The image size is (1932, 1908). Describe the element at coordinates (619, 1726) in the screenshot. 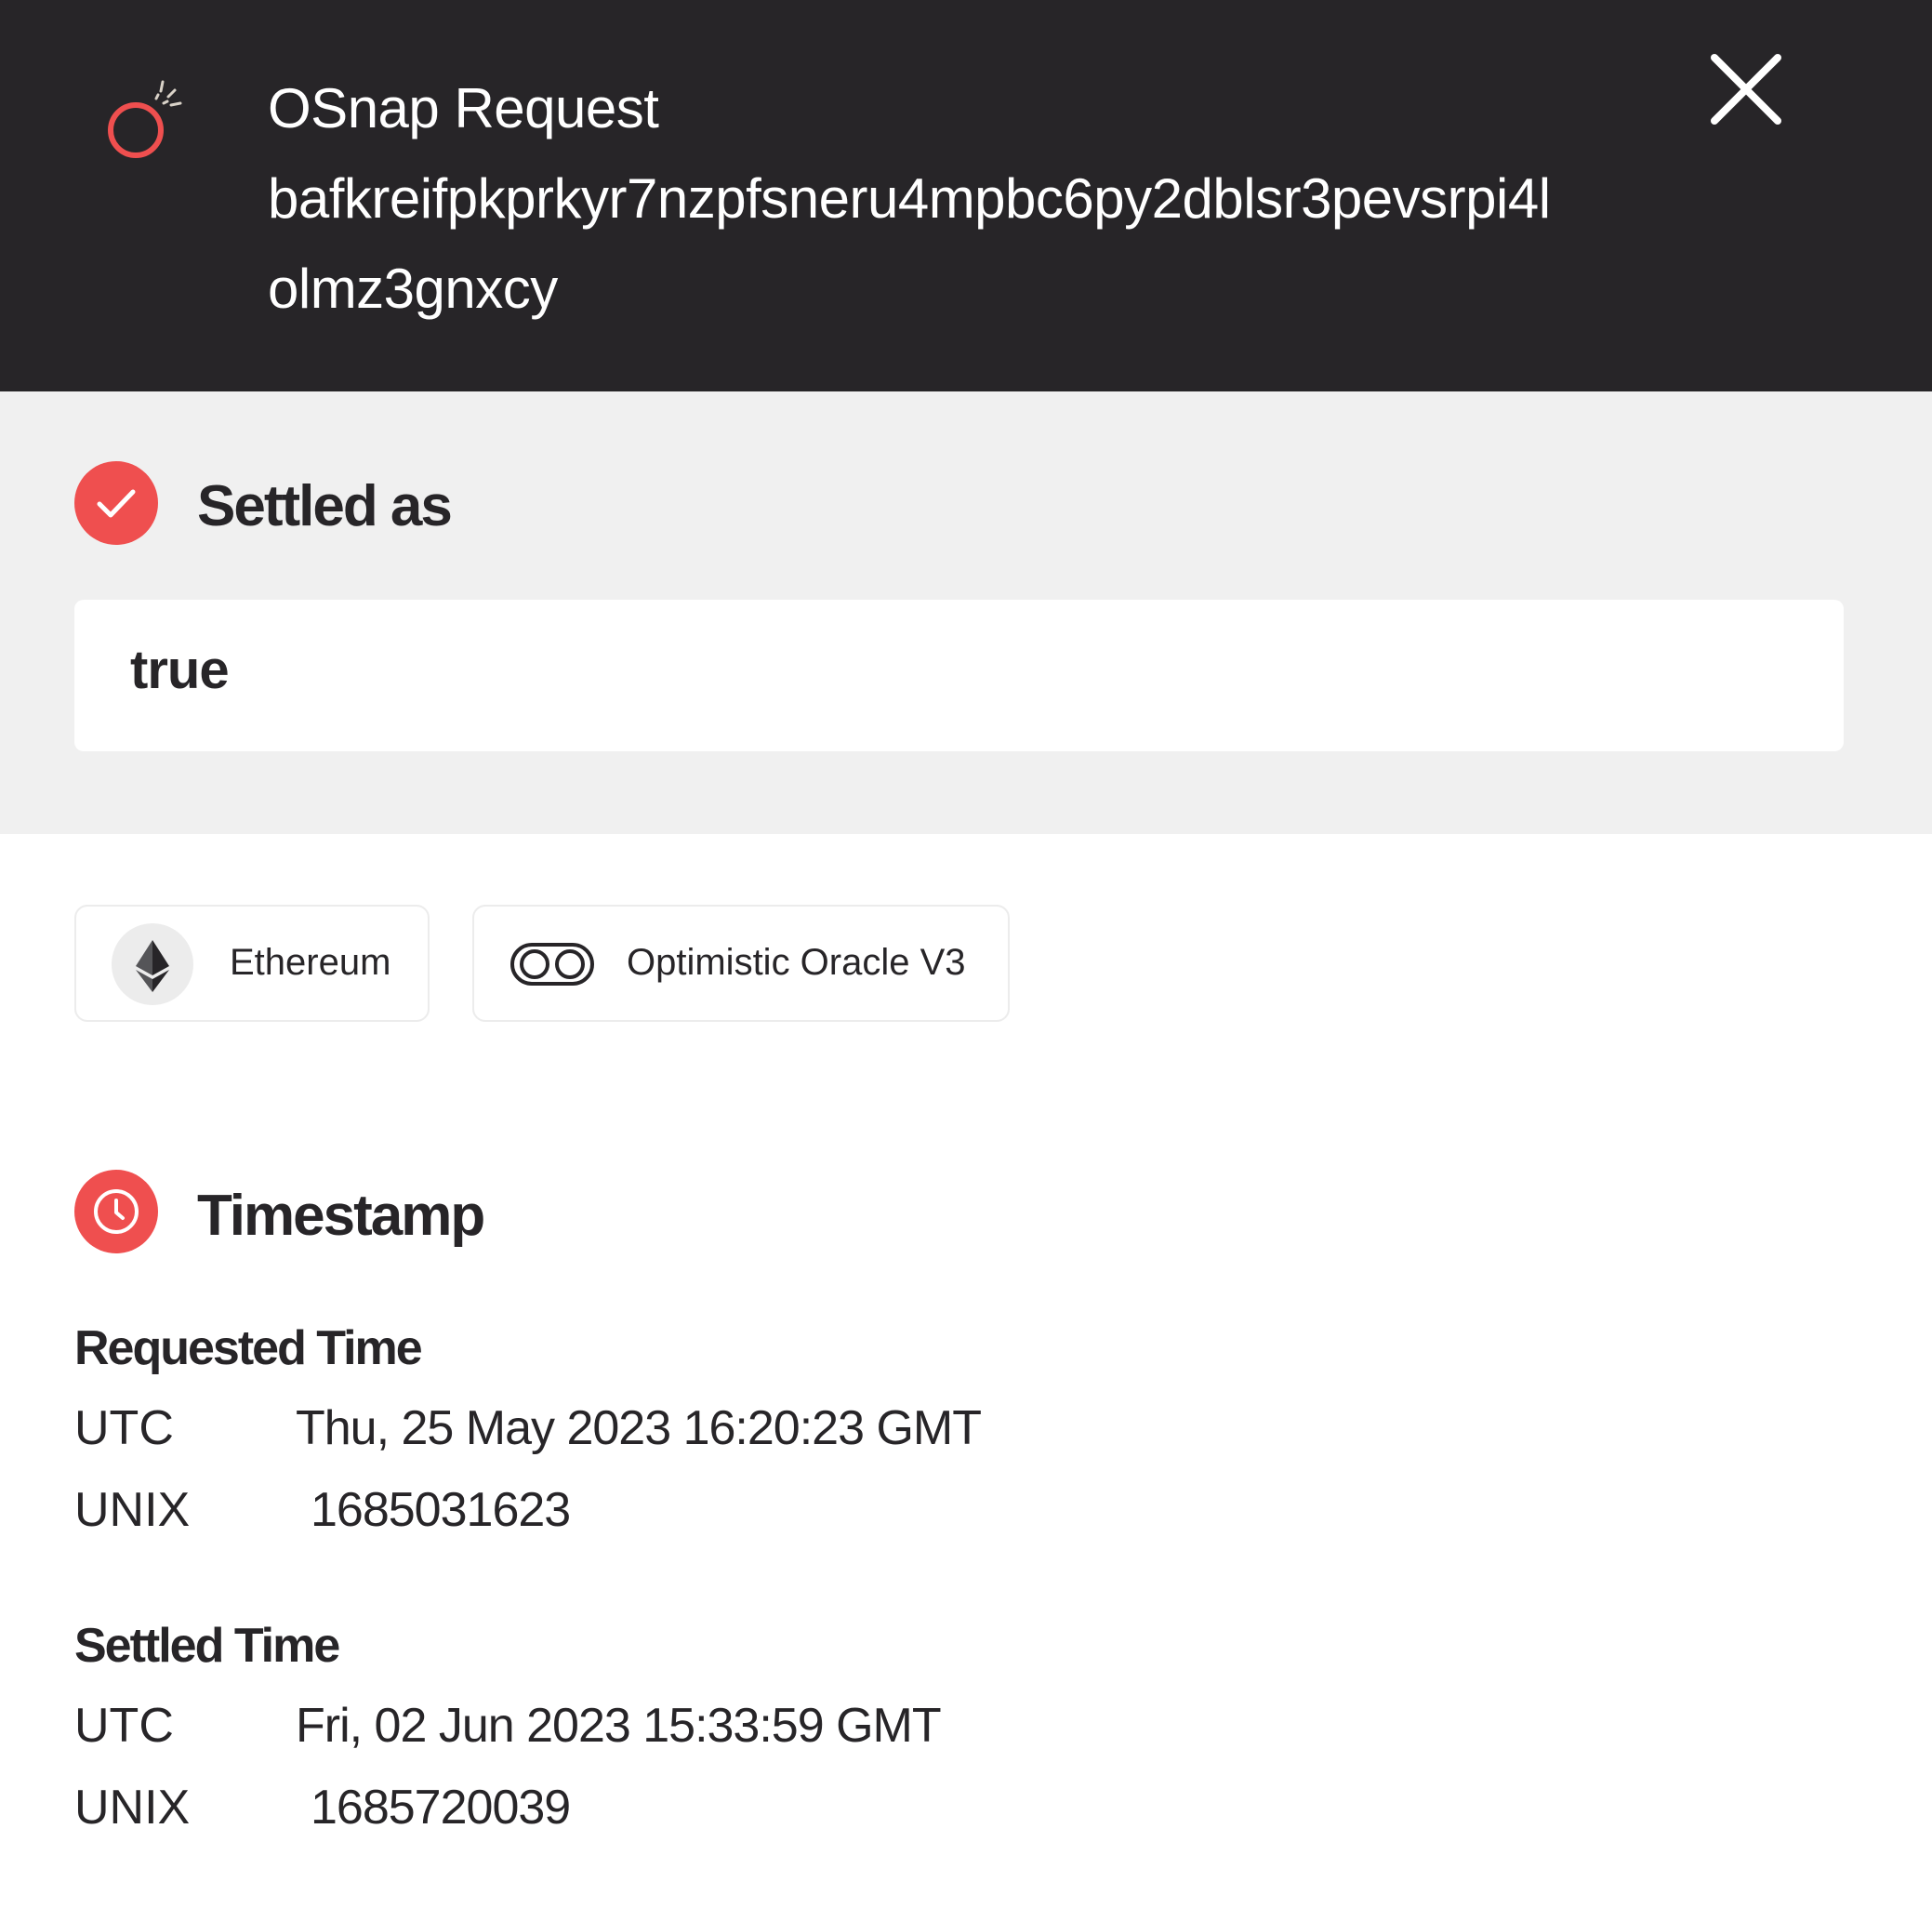

I see `settled-utc-value: Fri, 02 Jun 2023 15:33:59 GMT` at that location.